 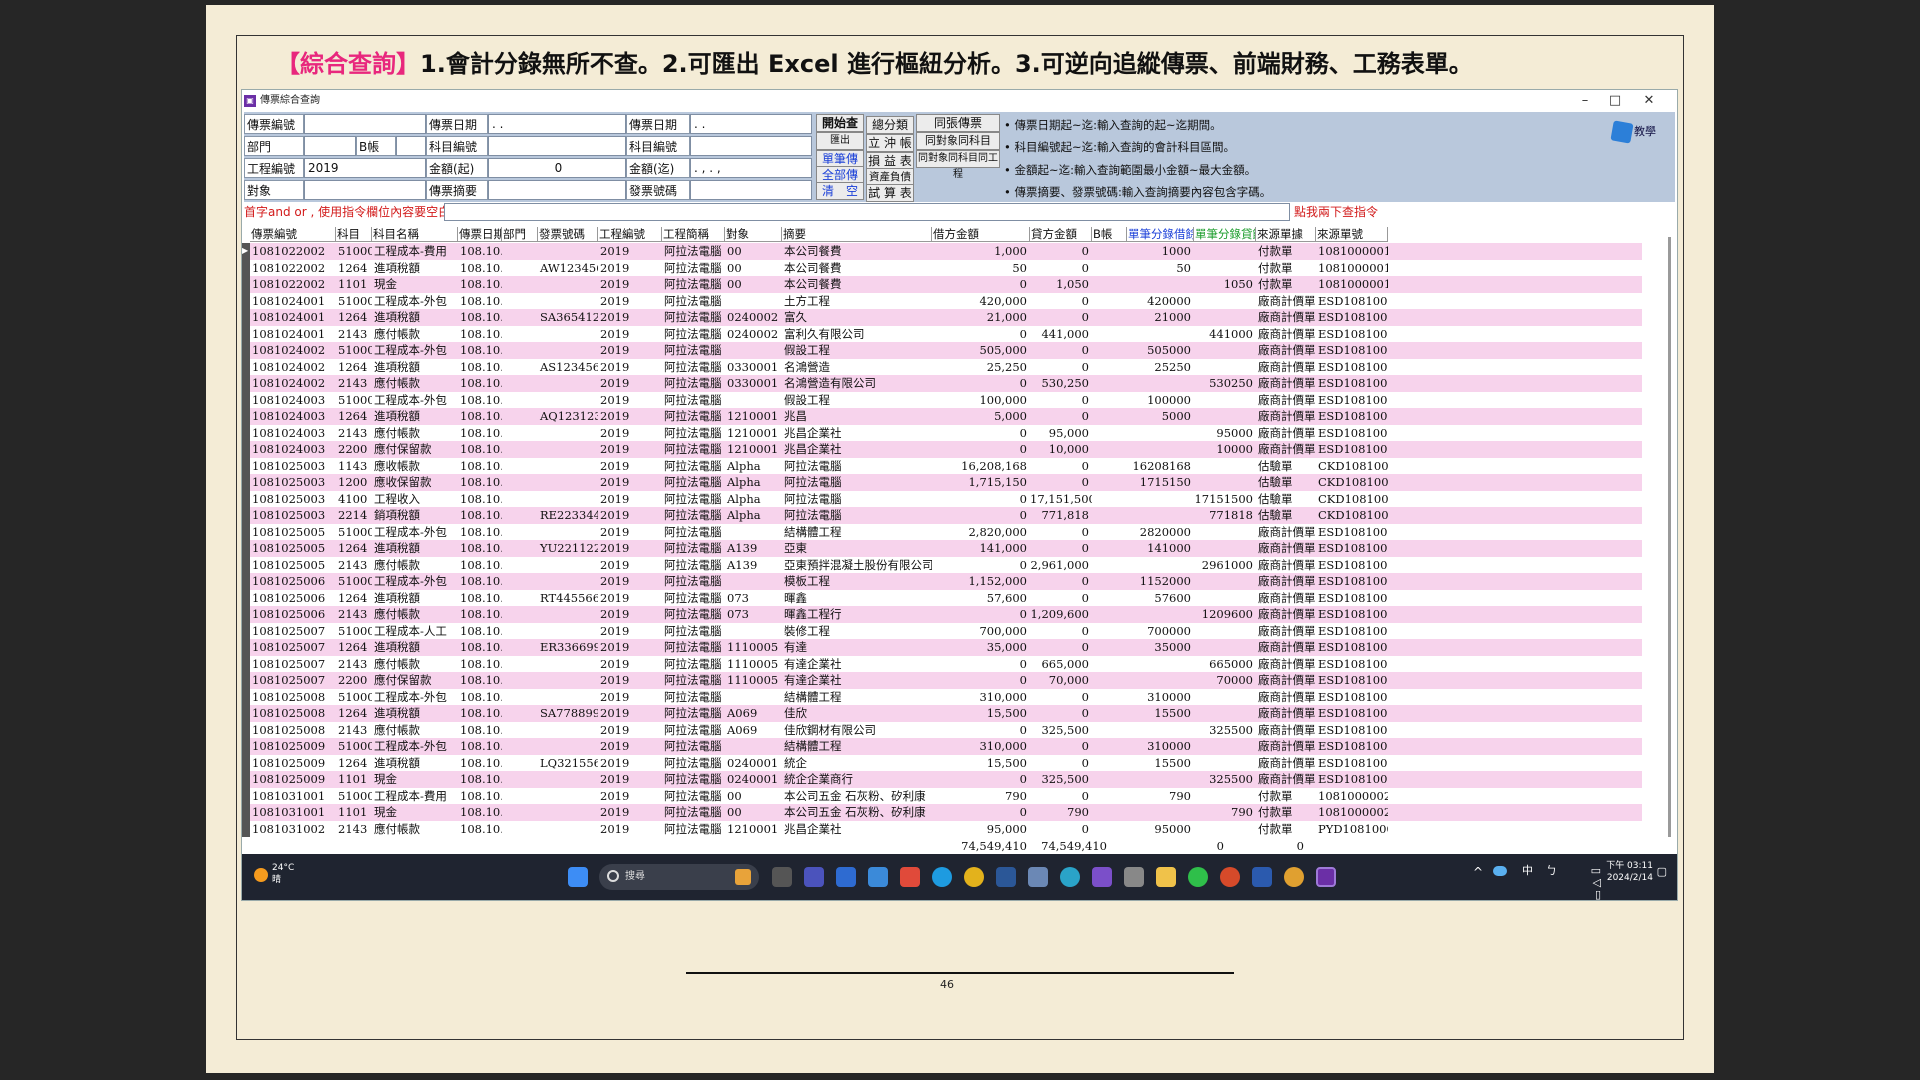 What do you see at coordinates (1225, 234) in the screenshot?
I see `header-single-credit: 單筆分錄貸餘` at bounding box center [1225, 234].